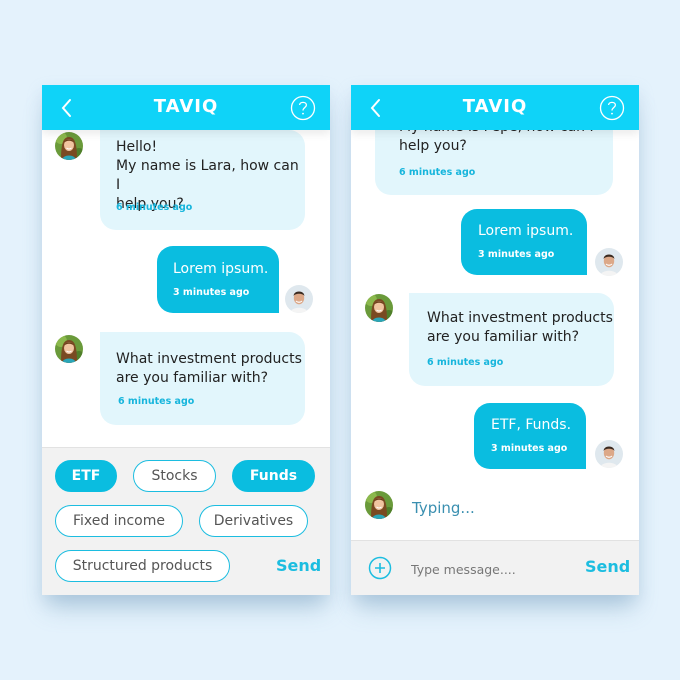  I want to click on plus-circle-icon, so click(380, 568).